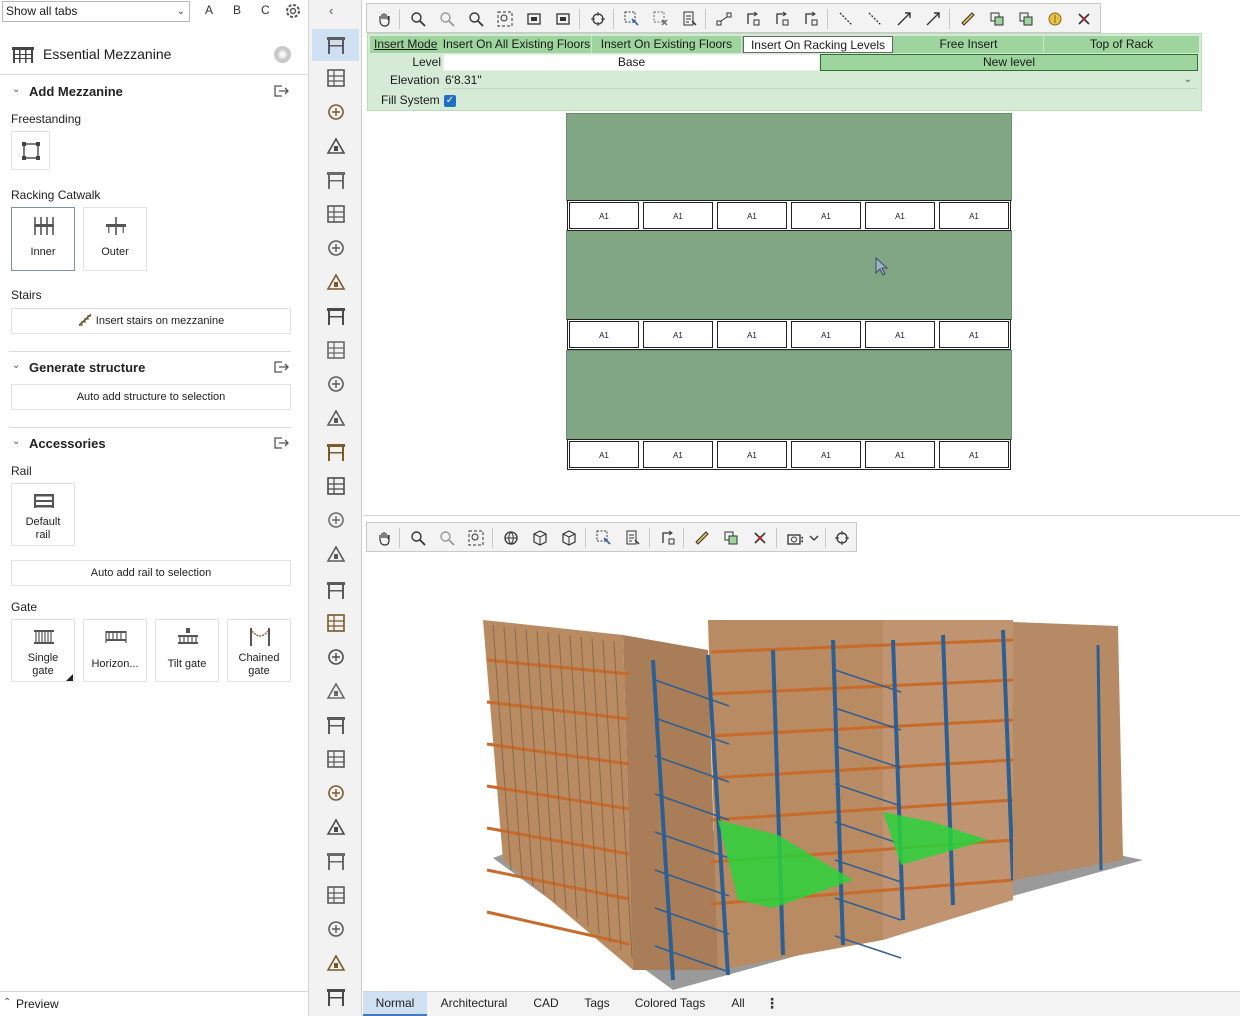 Image resolution: width=1240 pixels, height=1016 pixels. Describe the element at coordinates (1121, 44) in the screenshot. I see `mode-top-of-rack: Top of Rack` at that location.